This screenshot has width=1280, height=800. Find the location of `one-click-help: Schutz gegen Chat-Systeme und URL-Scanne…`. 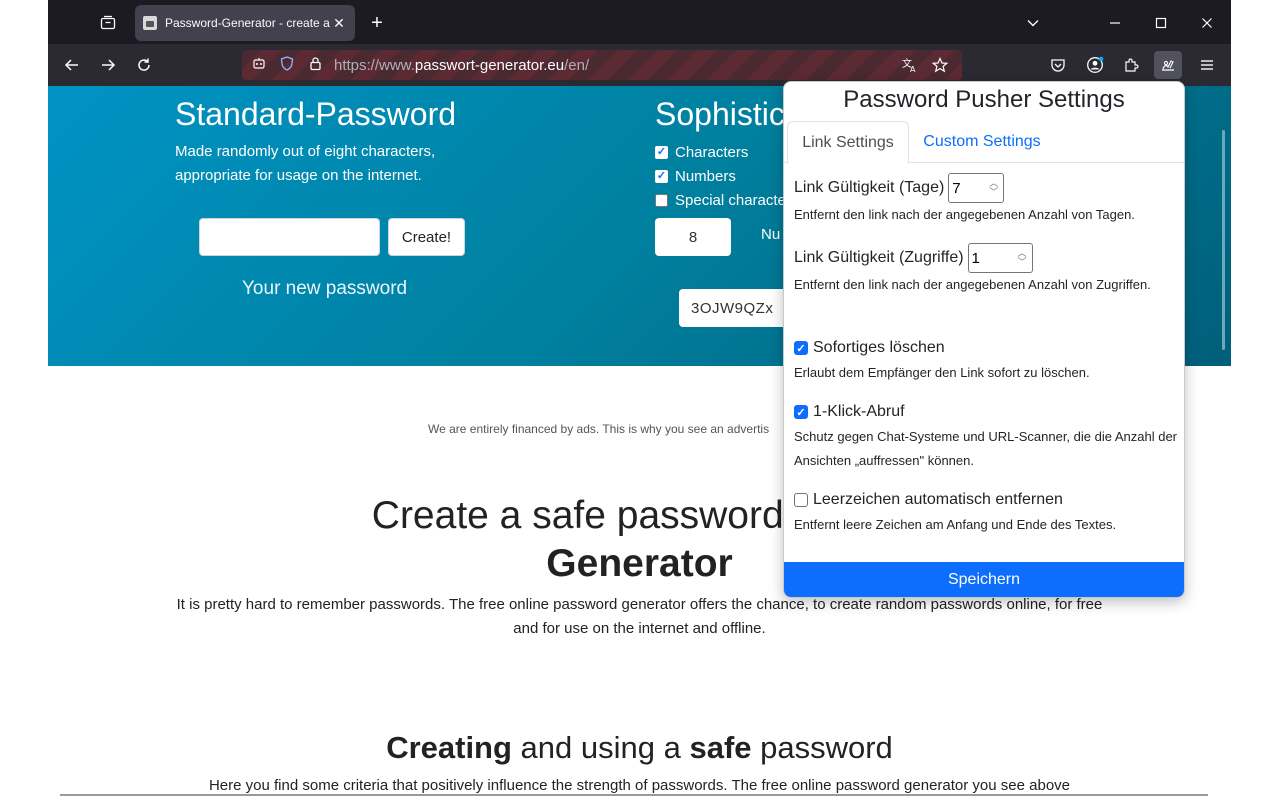

one-click-help: Schutz gegen Chat-Systeme und URL-Scanne… is located at coordinates (986, 448).